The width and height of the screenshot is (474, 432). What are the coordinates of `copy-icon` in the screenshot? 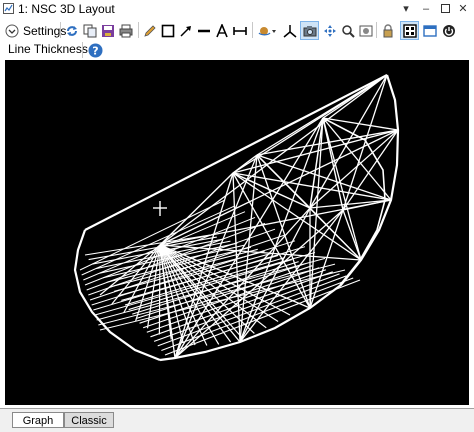 It's located at (90, 31).